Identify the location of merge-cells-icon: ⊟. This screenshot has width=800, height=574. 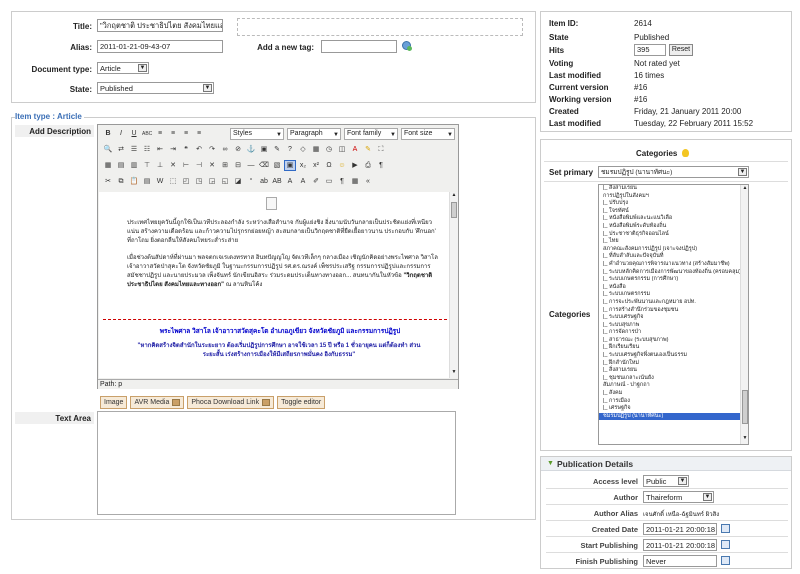
(238, 165).